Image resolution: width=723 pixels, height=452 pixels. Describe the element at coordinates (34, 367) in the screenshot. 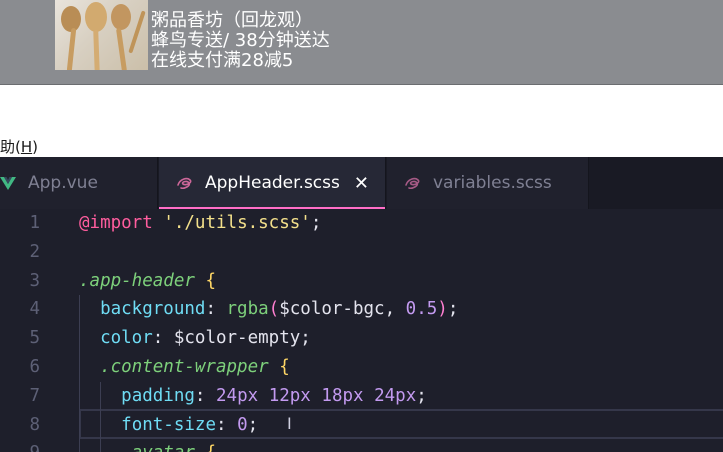

I see `line-number: 6` at that location.